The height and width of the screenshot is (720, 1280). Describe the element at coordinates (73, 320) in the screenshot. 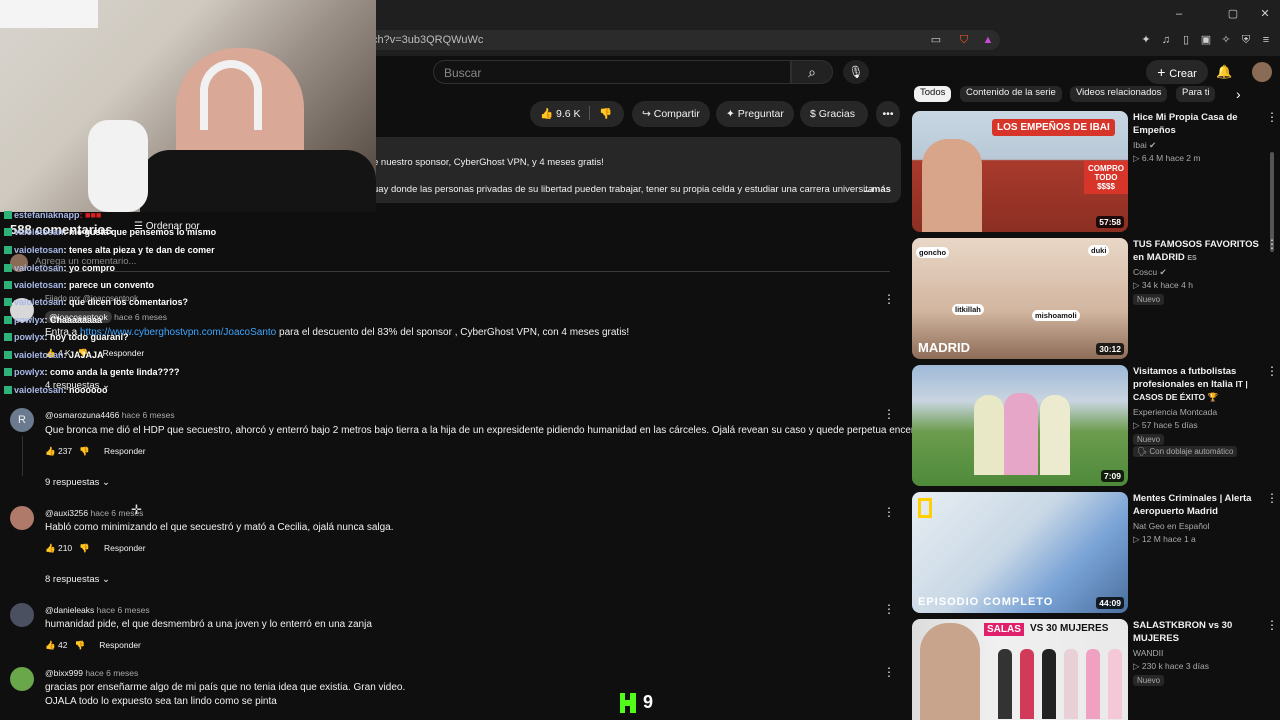

I see `chat-message: : Chaaaaaaaa` at that location.